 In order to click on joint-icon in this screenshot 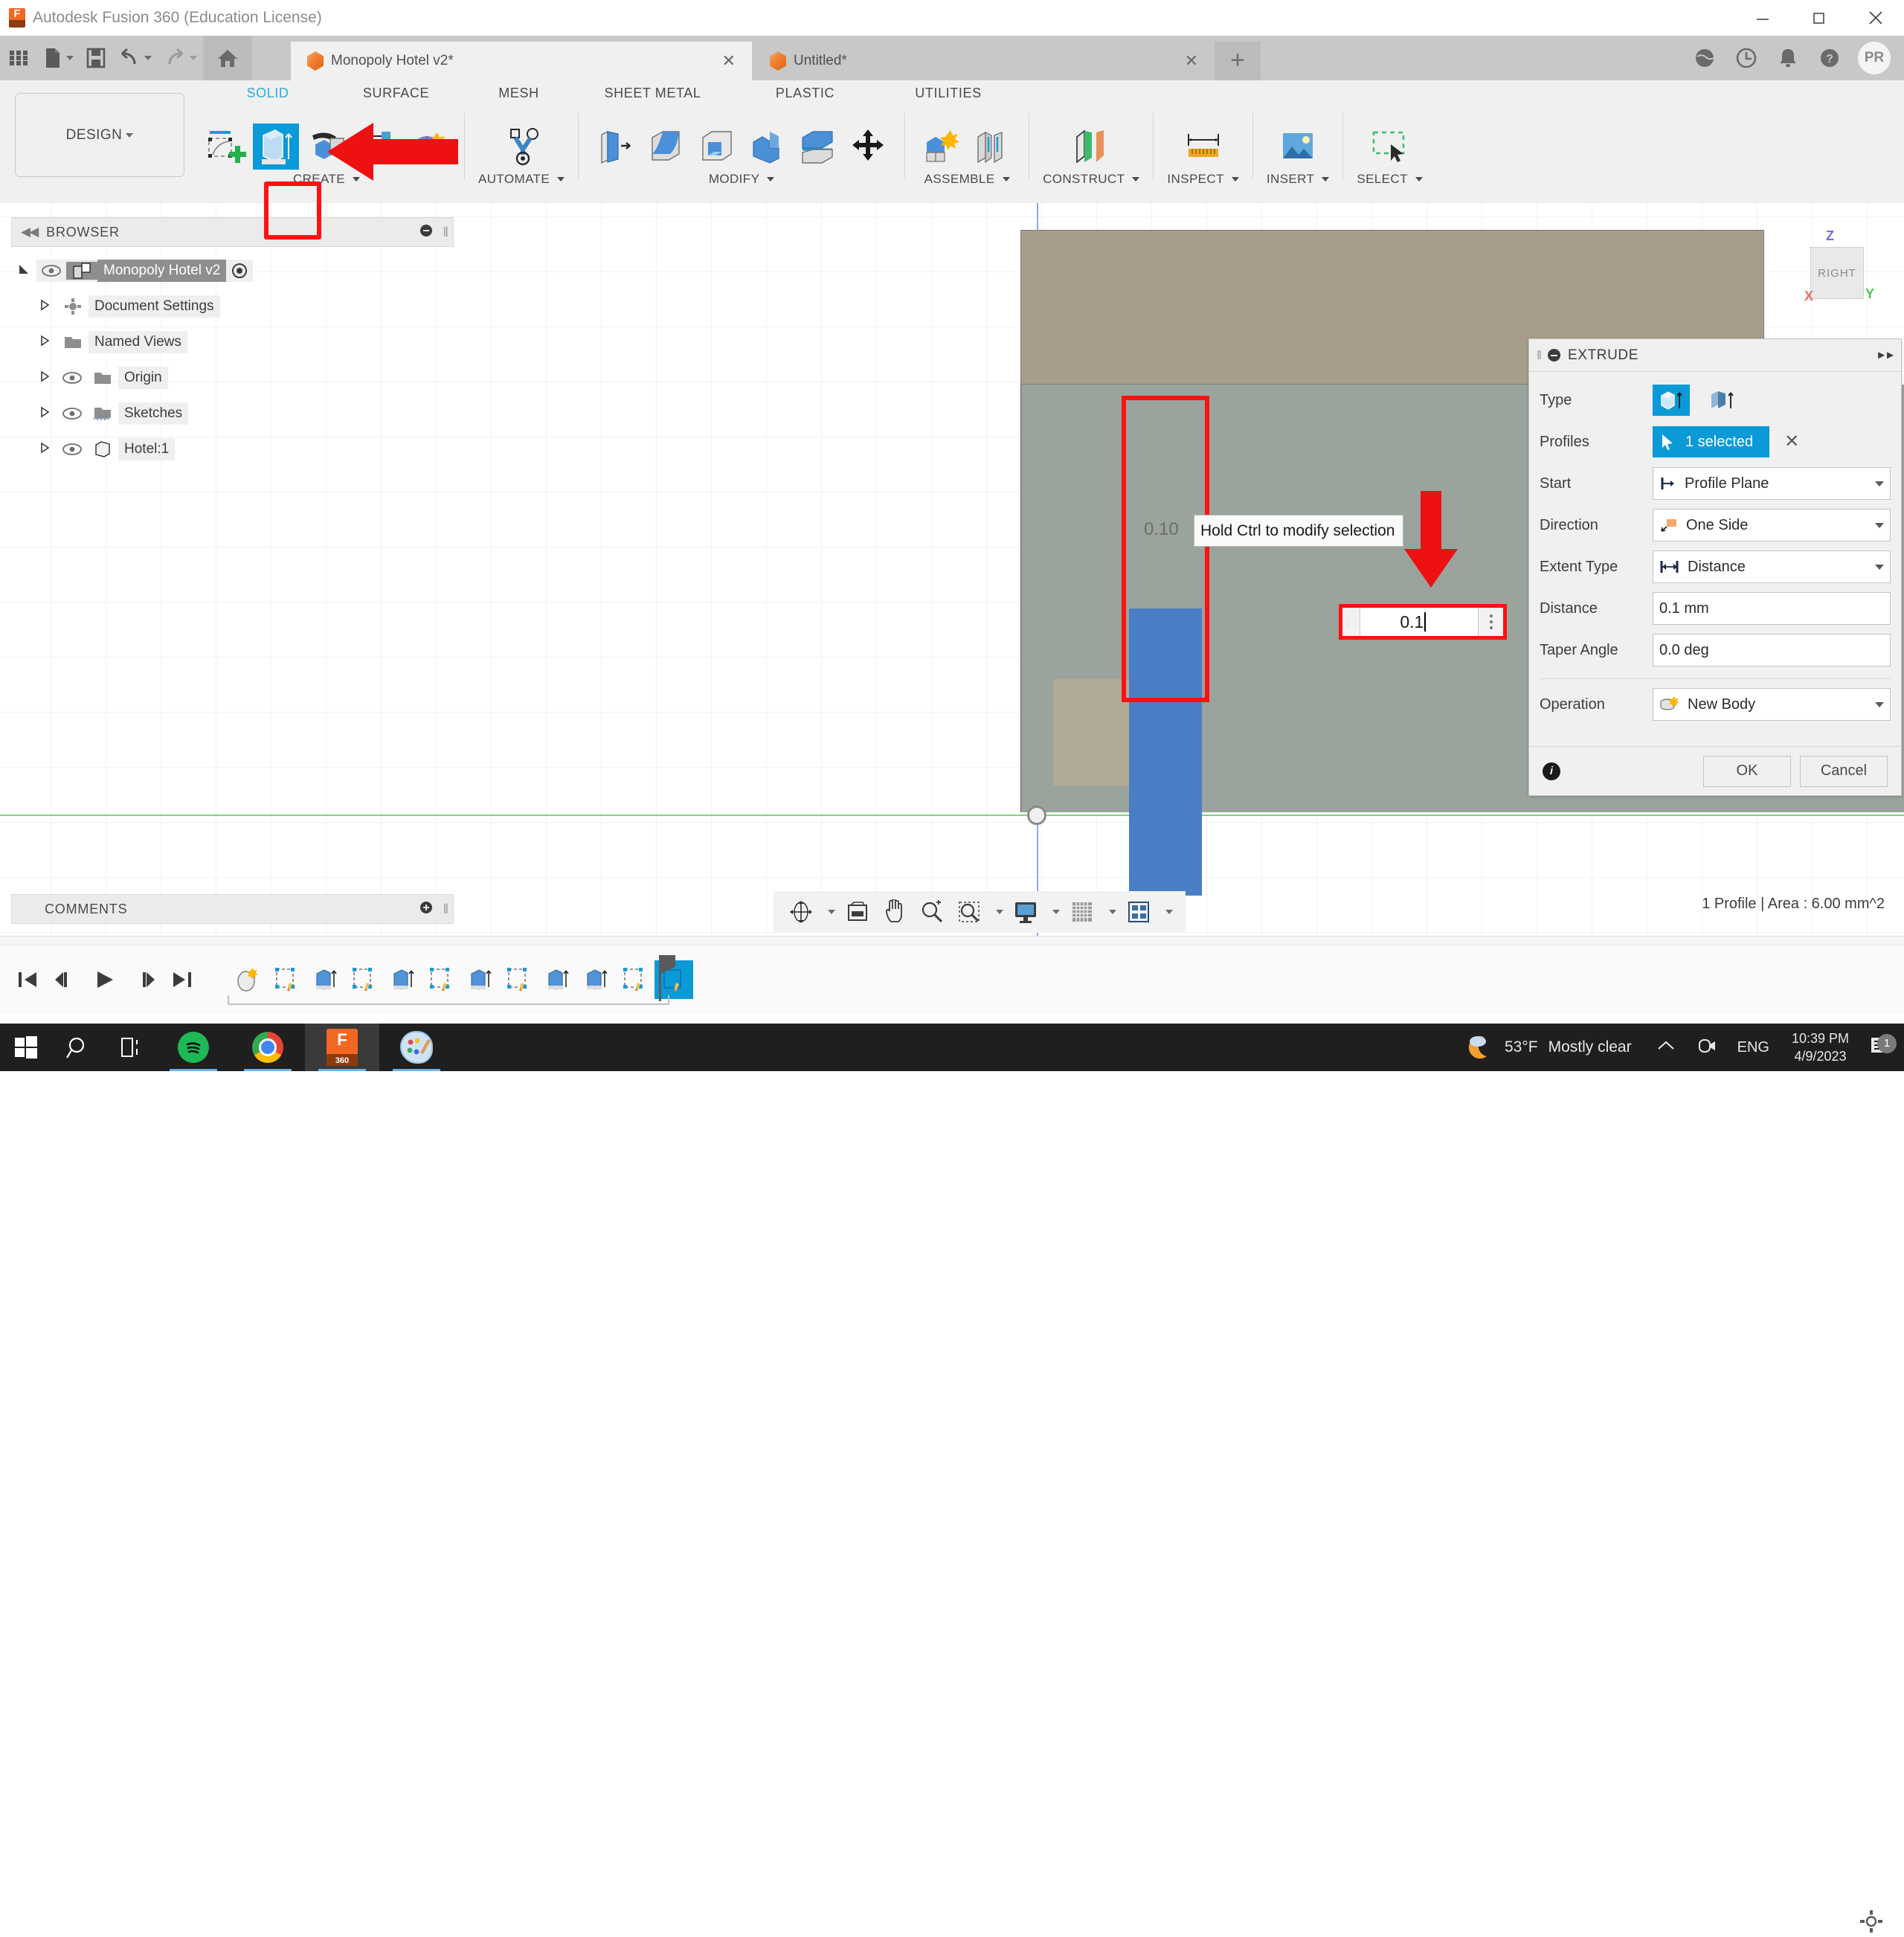, I will do `click(992, 146)`.